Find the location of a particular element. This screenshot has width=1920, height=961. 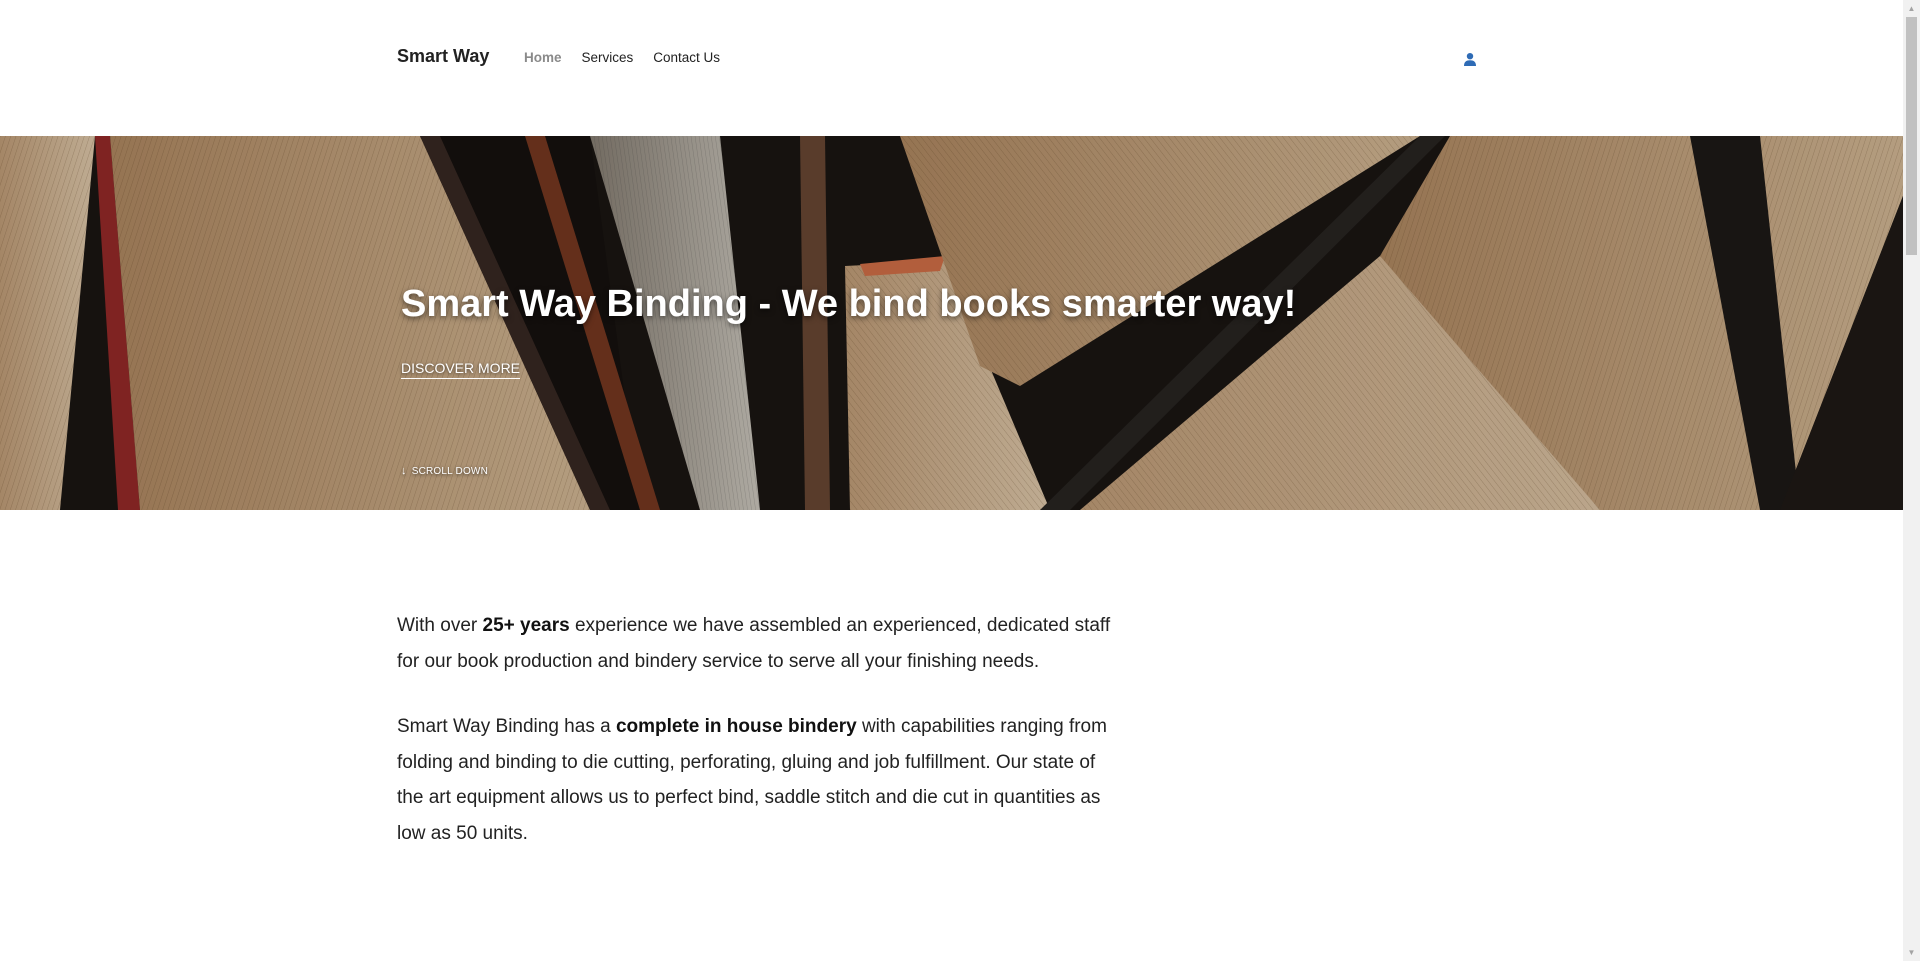

discover-more-link: DISCOVER MORE is located at coordinates (461, 369).